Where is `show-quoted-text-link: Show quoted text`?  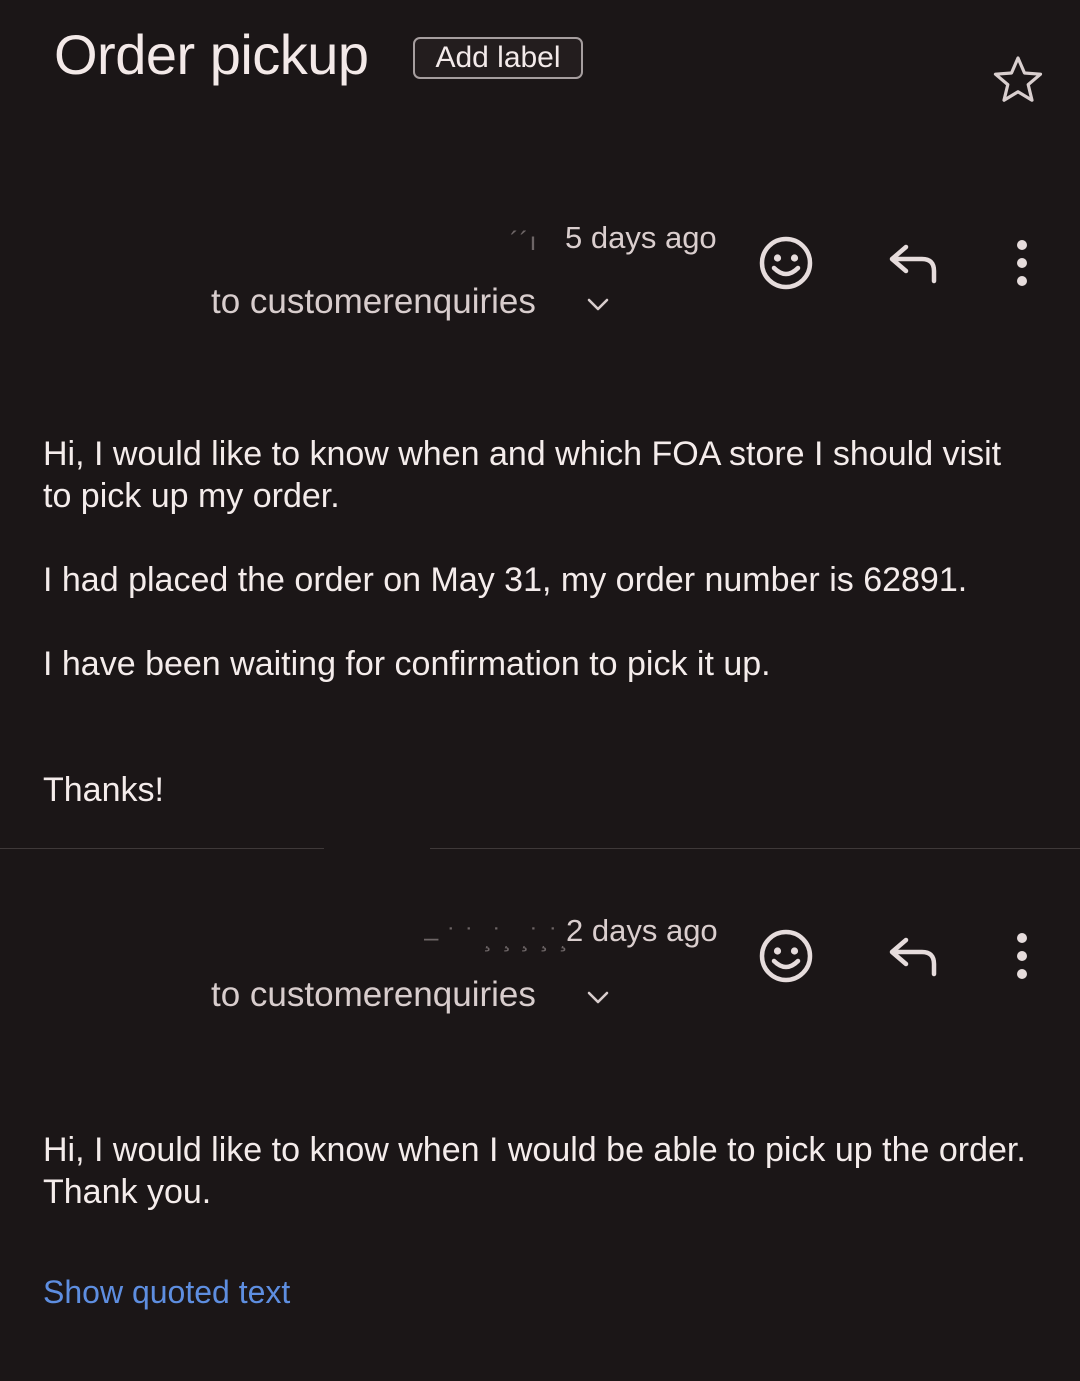 show-quoted-text-link: Show quoted text is located at coordinates (166, 1292).